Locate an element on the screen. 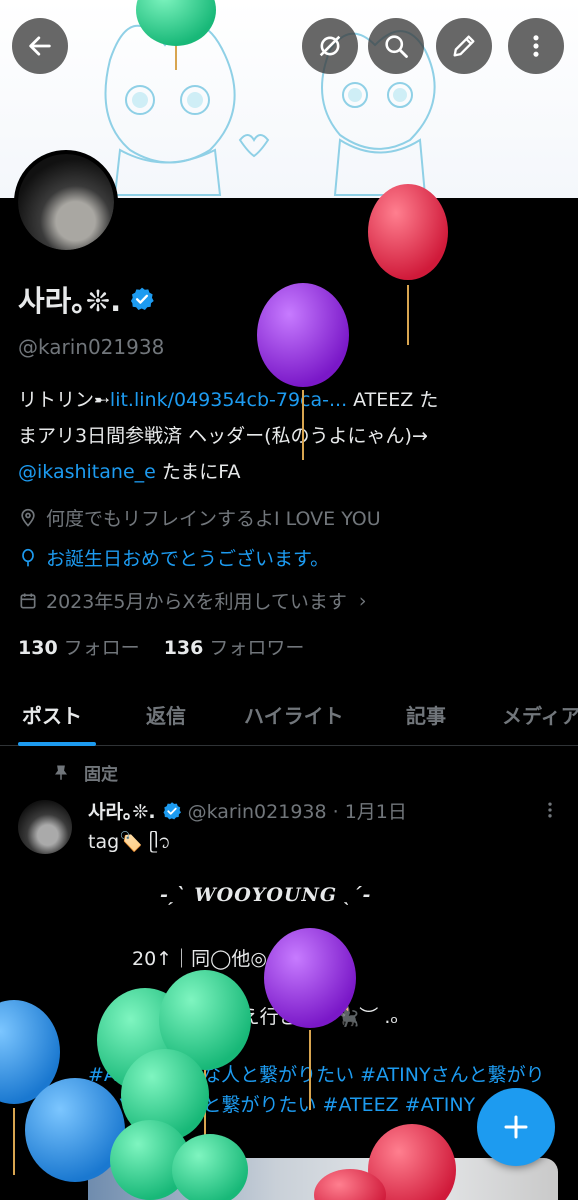 This screenshot has width=578, height=1200. balloon-red-bottom is located at coordinates (385, 1162).